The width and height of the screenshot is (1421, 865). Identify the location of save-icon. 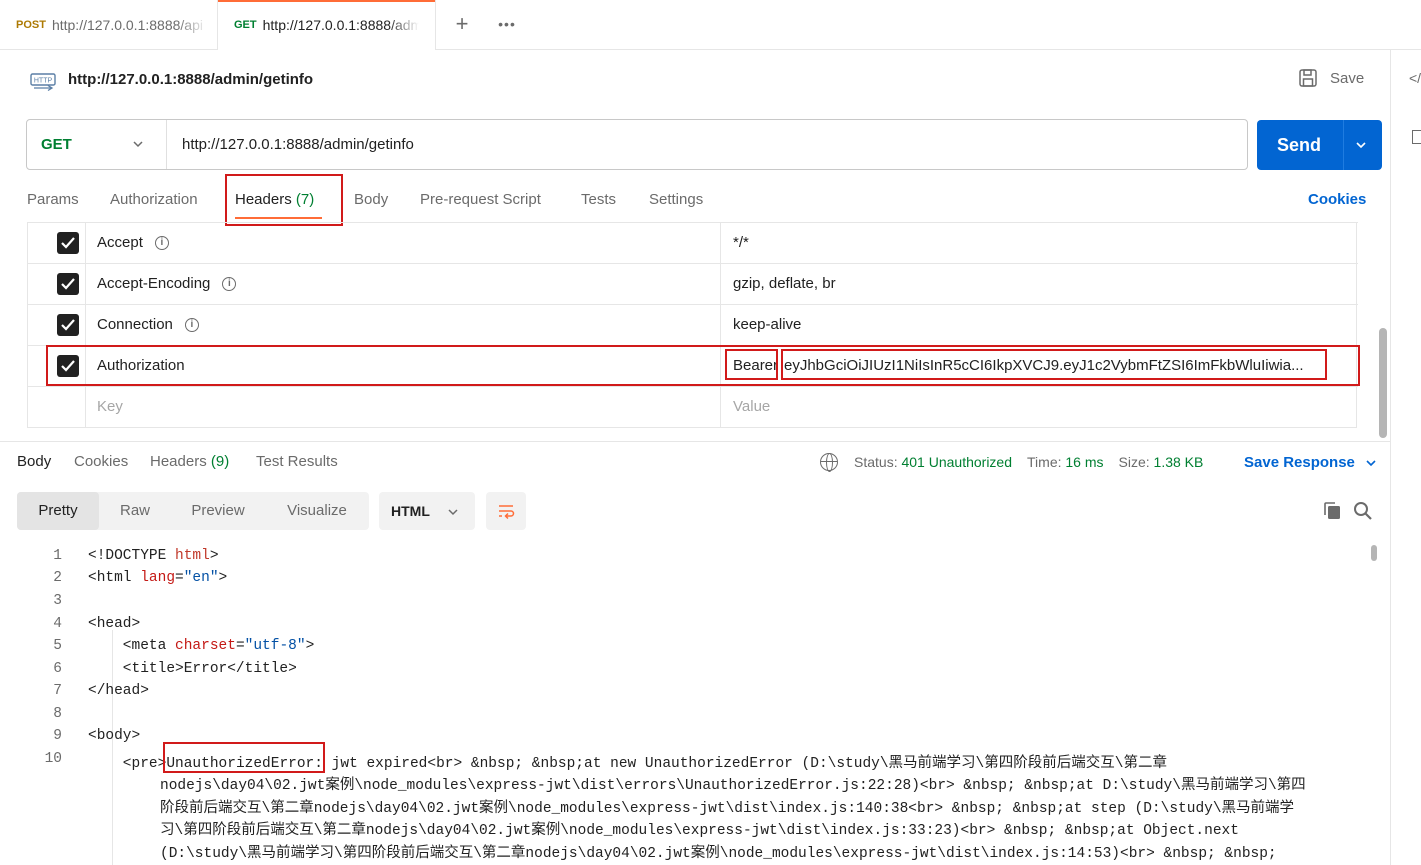
(1308, 78).